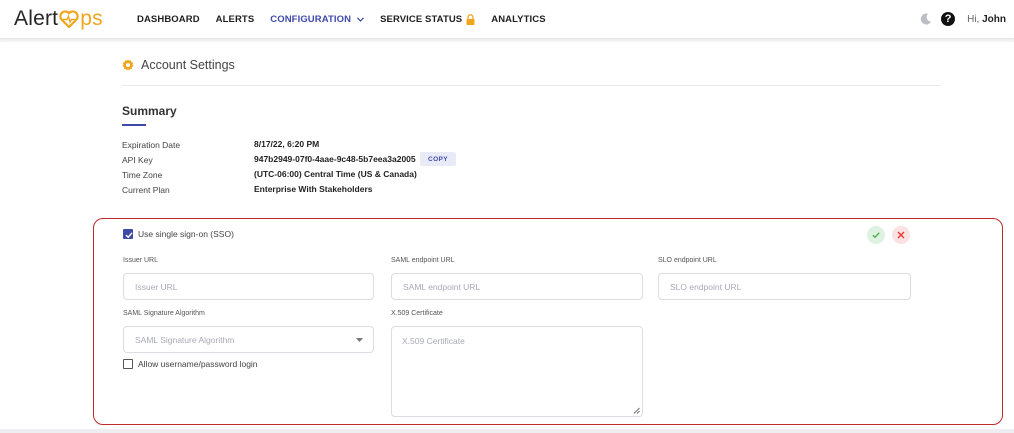 This screenshot has height=433, width=1014. What do you see at coordinates (198, 364) in the screenshot?
I see `allow-password-login-label: Allow username/password login` at bounding box center [198, 364].